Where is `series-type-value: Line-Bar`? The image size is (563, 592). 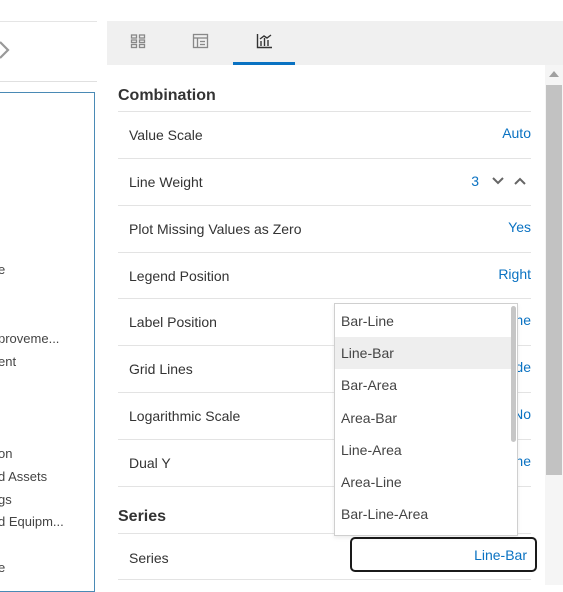
series-type-value: Line-Bar is located at coordinates (500, 555).